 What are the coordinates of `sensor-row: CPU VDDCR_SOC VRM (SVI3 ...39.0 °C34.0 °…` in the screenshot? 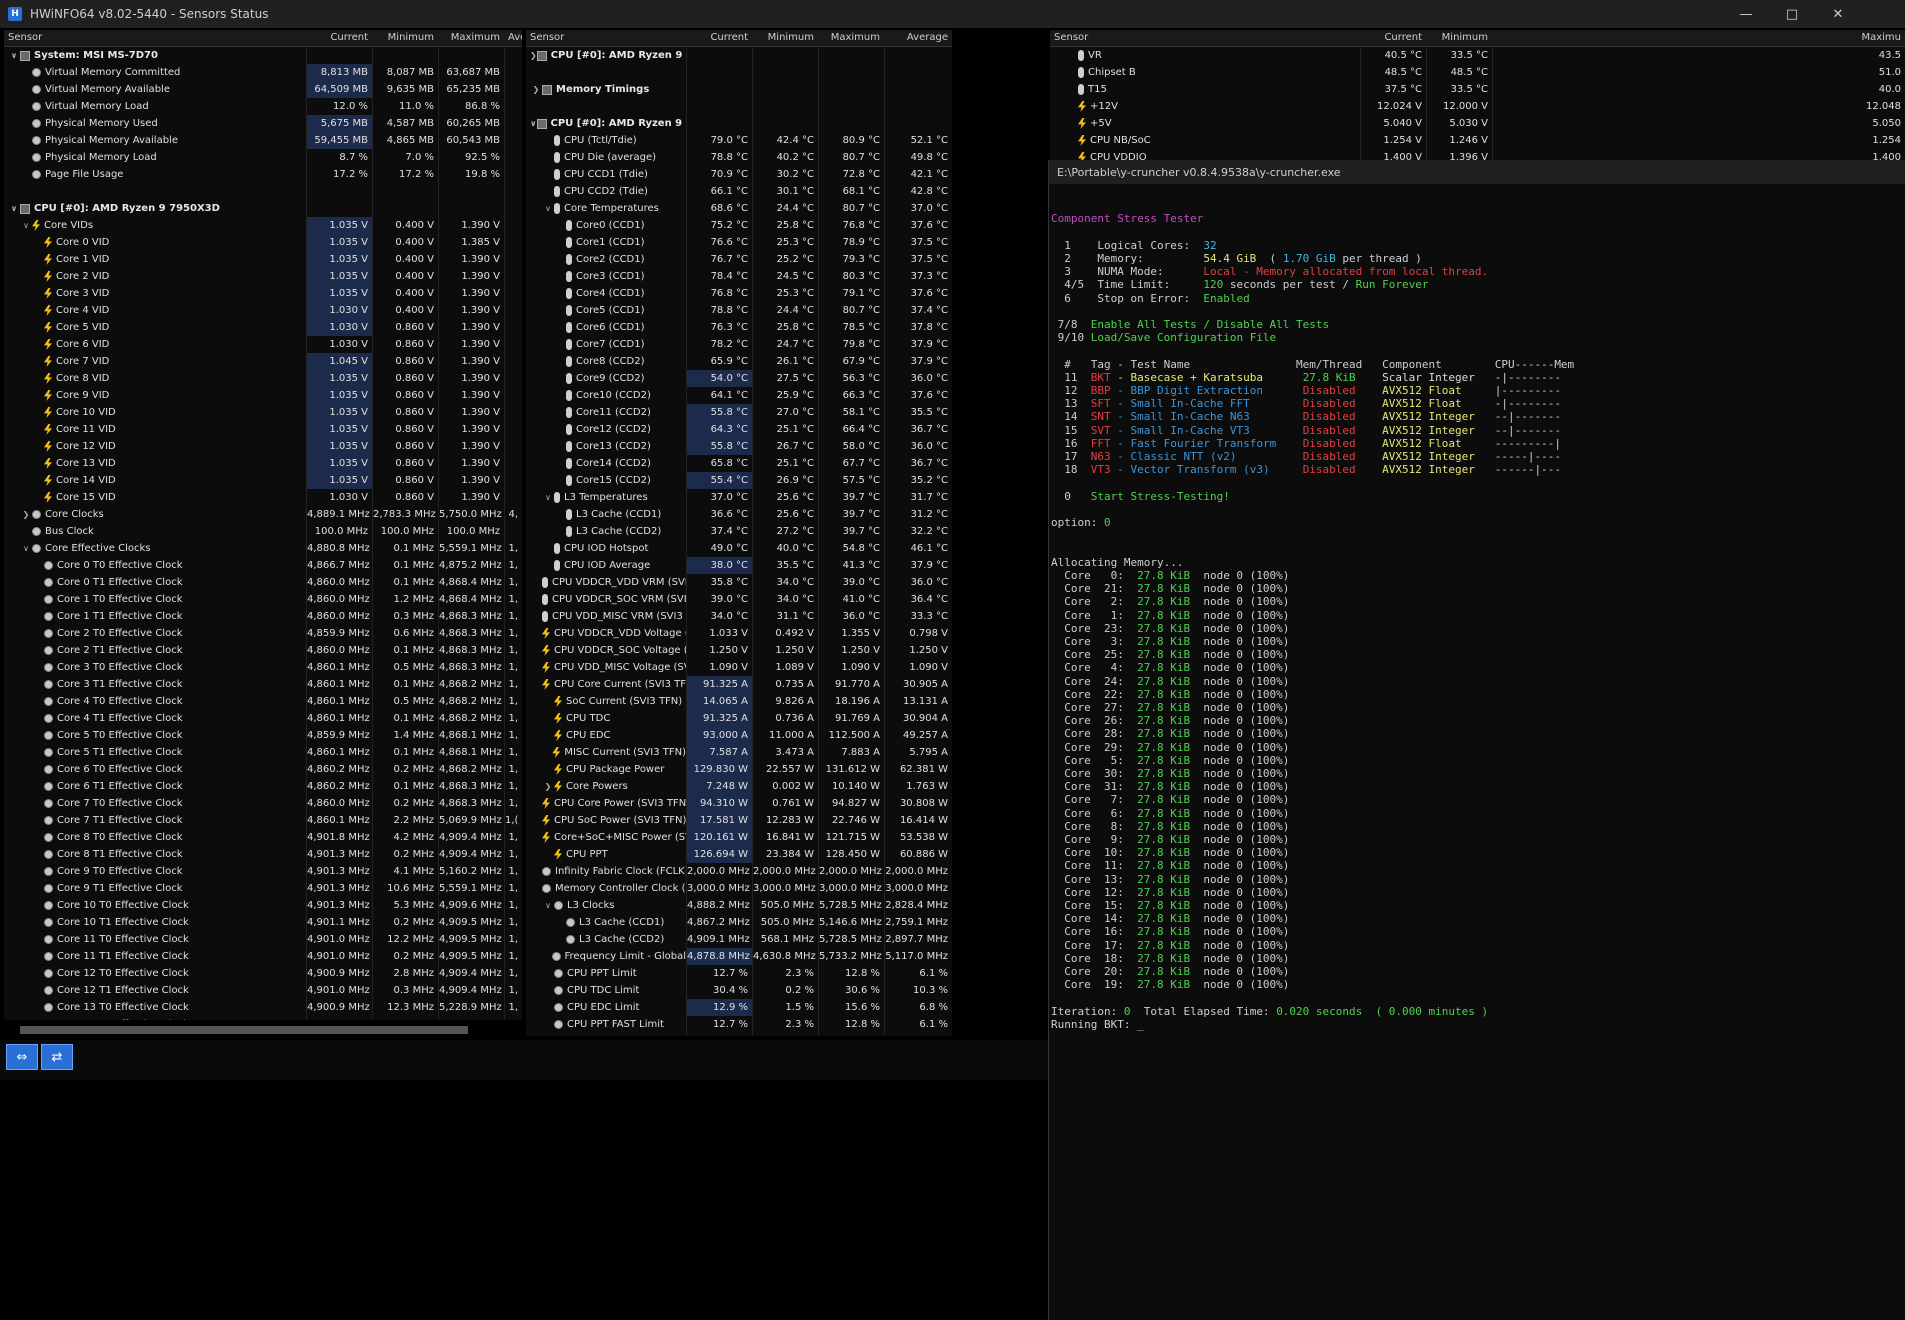 It's located at (739, 599).